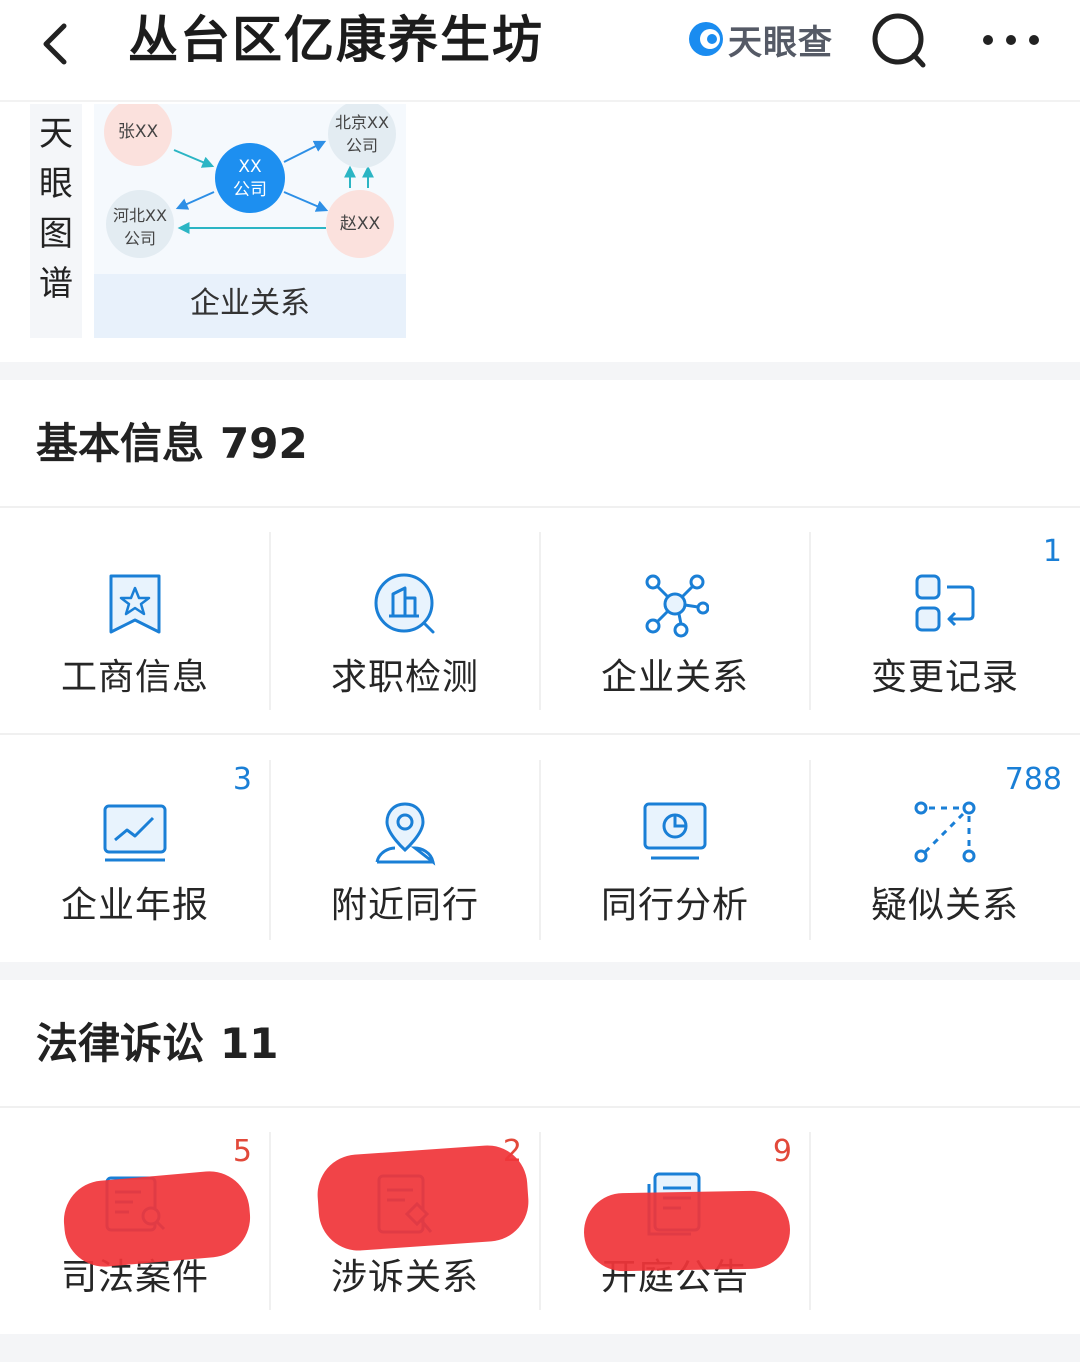  What do you see at coordinates (242, 1151) in the screenshot?
I see `count-badge: 5` at bounding box center [242, 1151].